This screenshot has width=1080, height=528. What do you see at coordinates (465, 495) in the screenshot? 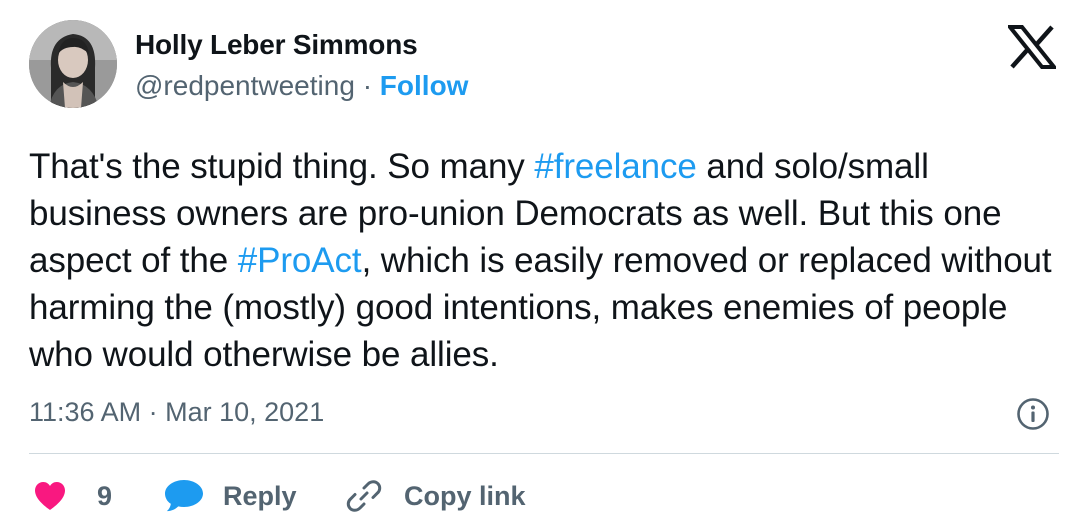
I see `copy-link-label: Copy link` at bounding box center [465, 495].